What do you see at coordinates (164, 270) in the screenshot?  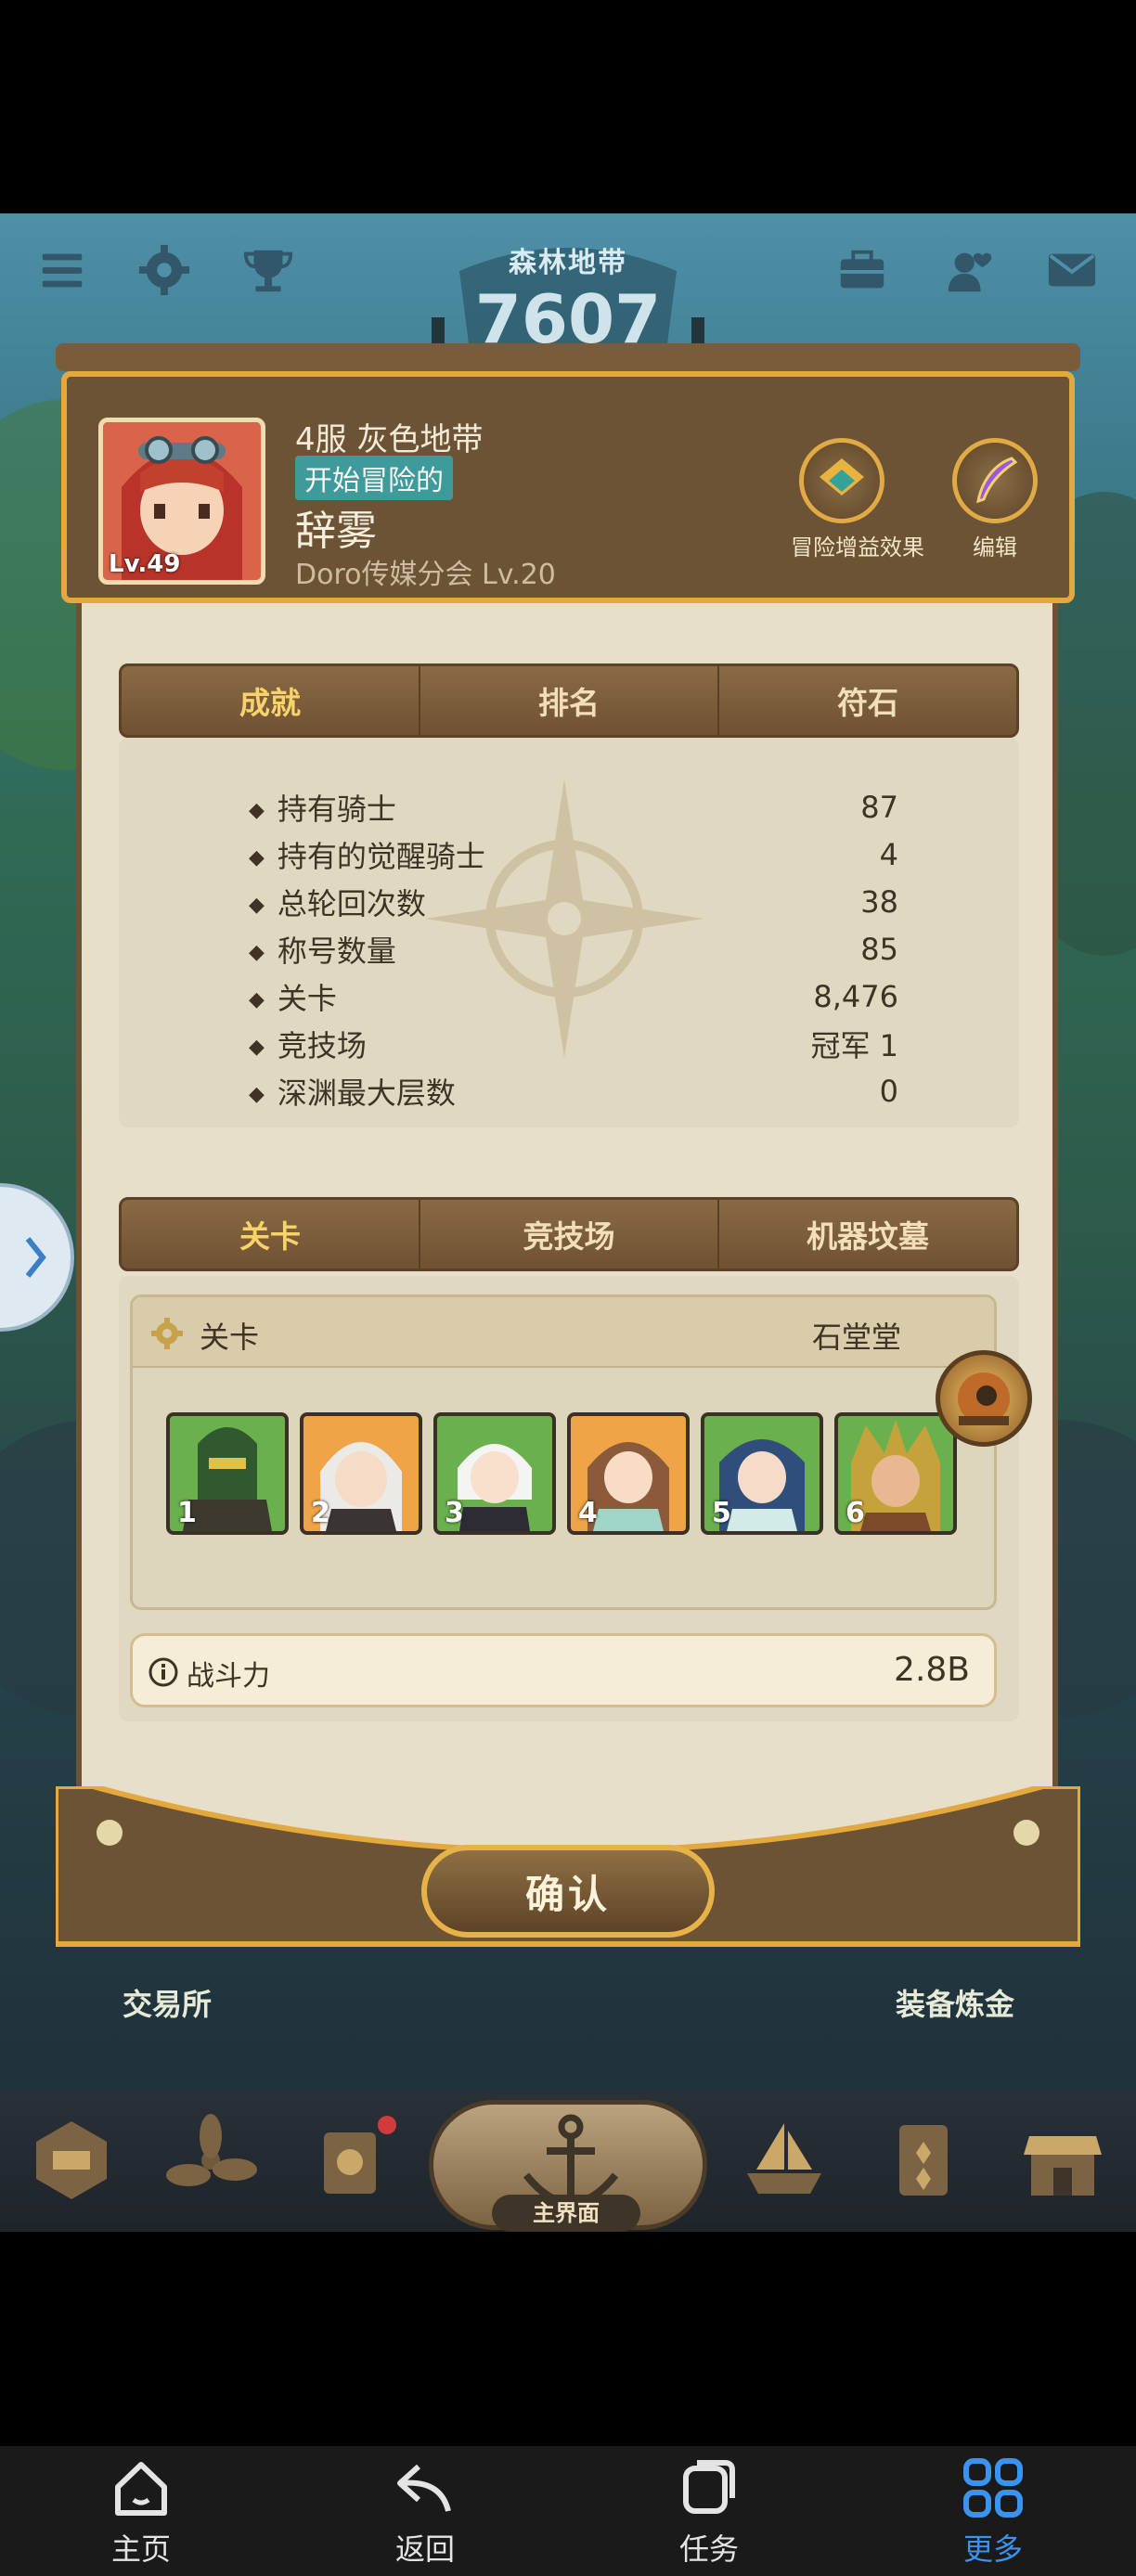 I see `settings-gear-icon` at bounding box center [164, 270].